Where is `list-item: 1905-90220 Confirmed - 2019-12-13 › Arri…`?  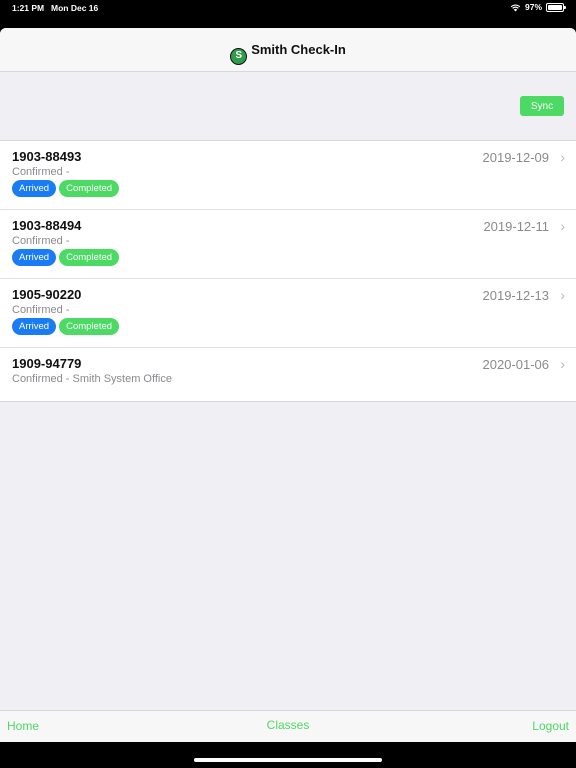 list-item: 1905-90220 Confirmed - 2019-12-13 › Arri… is located at coordinates (288, 313).